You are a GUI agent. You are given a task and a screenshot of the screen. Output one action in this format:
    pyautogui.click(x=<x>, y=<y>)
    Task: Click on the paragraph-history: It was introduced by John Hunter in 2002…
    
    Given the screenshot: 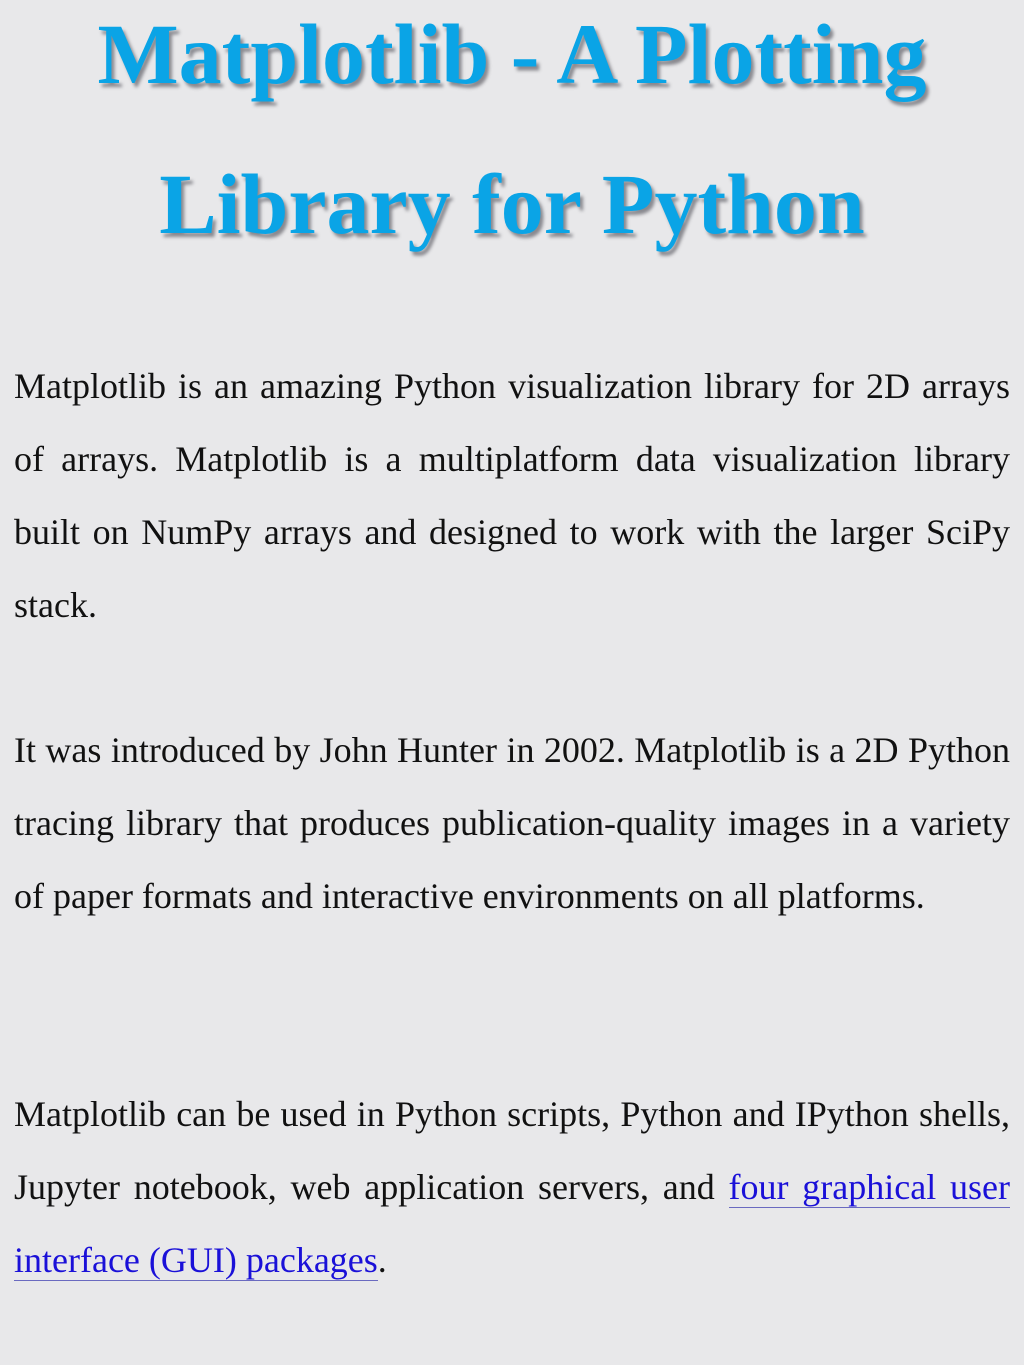 What is the action you would take?
    pyautogui.click(x=512, y=823)
    